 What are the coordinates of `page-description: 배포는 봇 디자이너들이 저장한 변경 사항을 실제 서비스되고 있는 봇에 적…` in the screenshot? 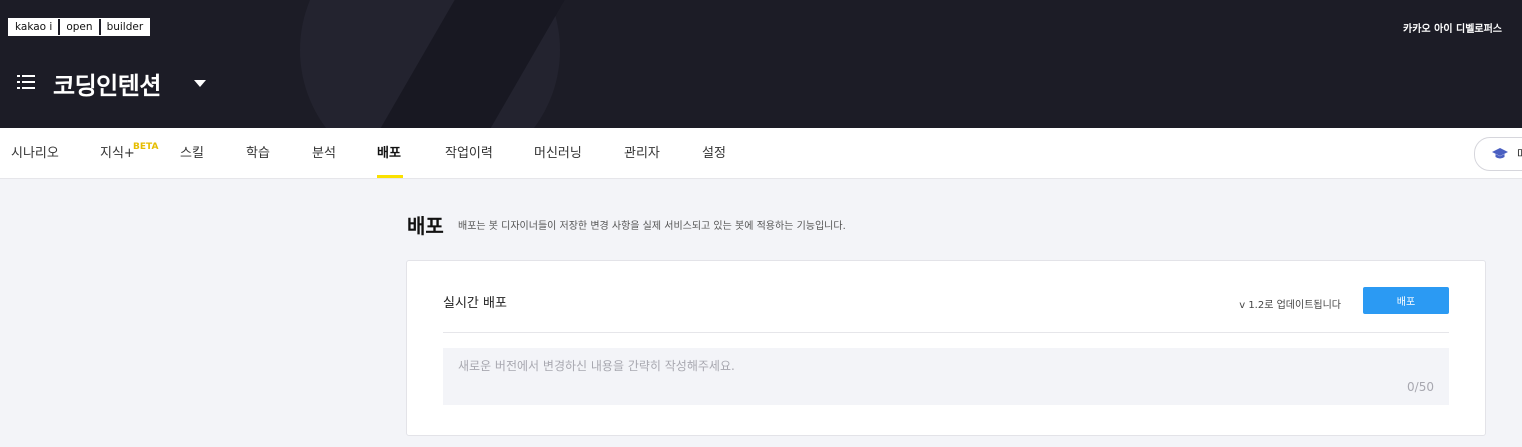 It's located at (652, 226).